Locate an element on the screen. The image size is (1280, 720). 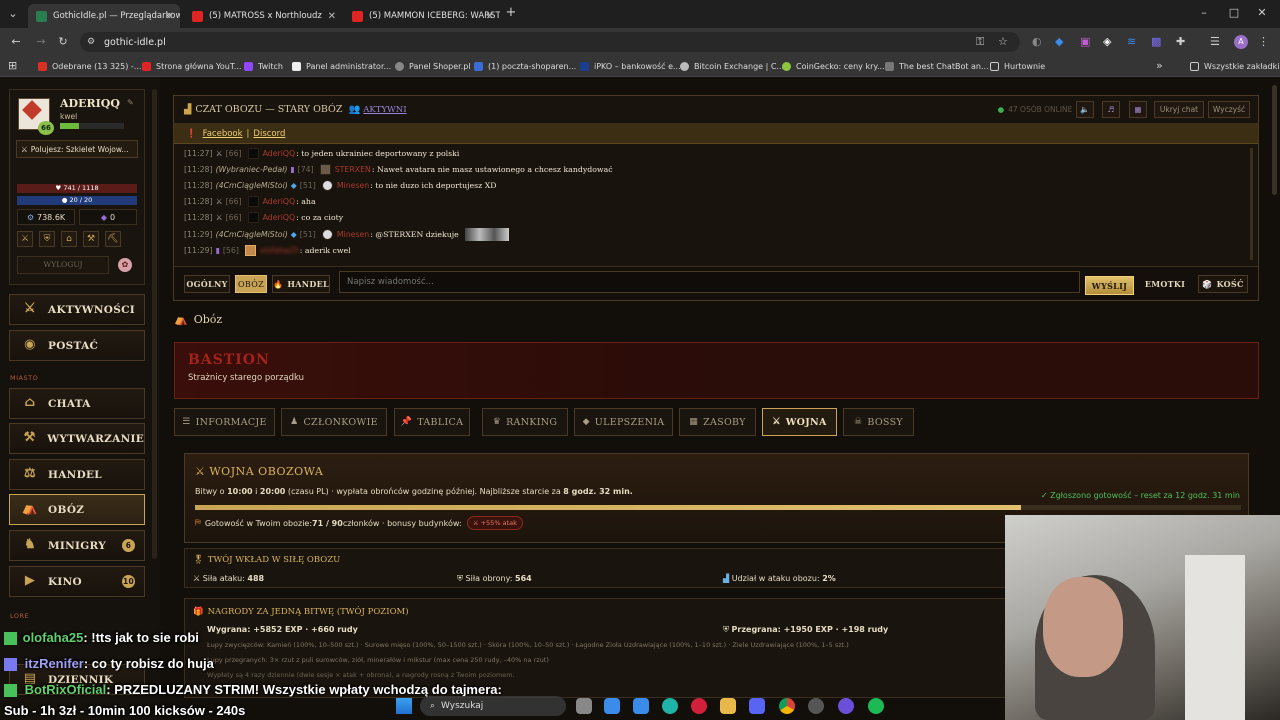
quick-btn-home: ⌂ is located at coordinates (69, 239).